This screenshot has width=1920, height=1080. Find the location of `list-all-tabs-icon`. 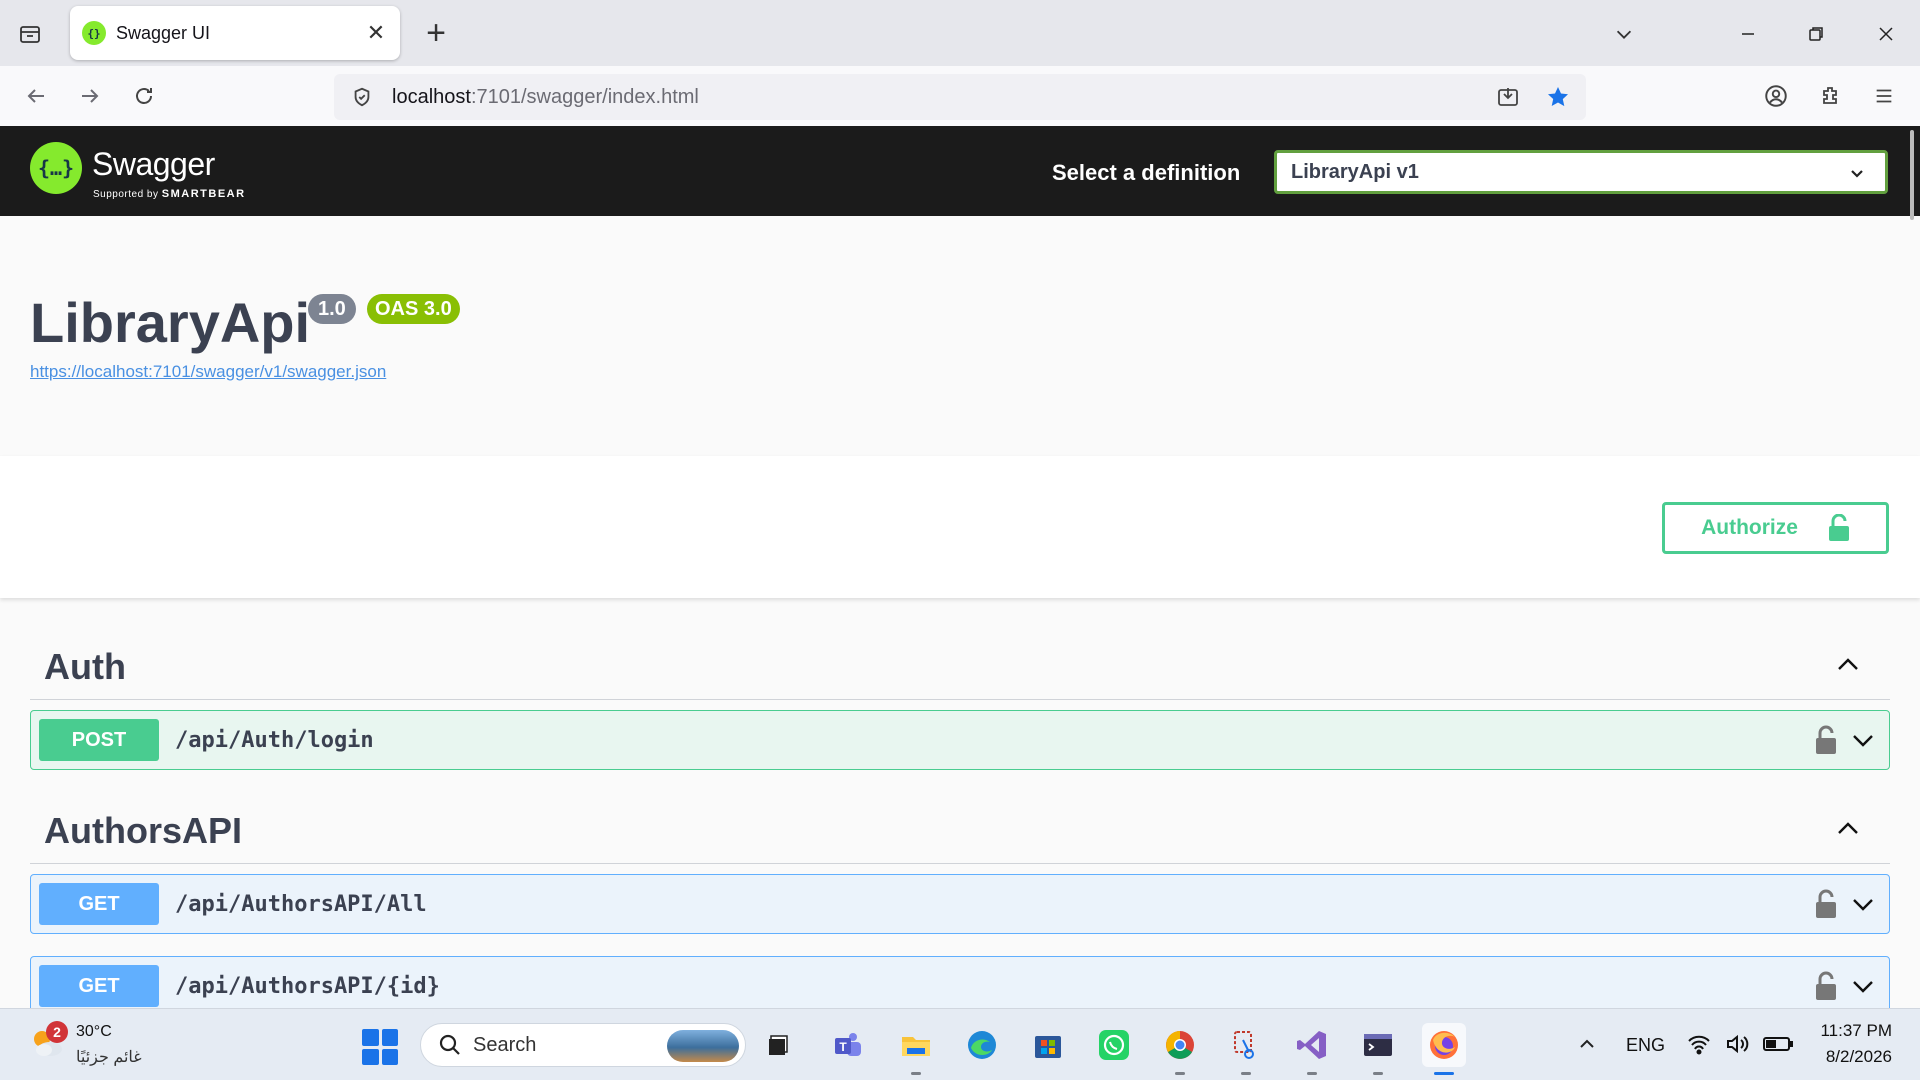

list-all-tabs-icon is located at coordinates (1624, 34).